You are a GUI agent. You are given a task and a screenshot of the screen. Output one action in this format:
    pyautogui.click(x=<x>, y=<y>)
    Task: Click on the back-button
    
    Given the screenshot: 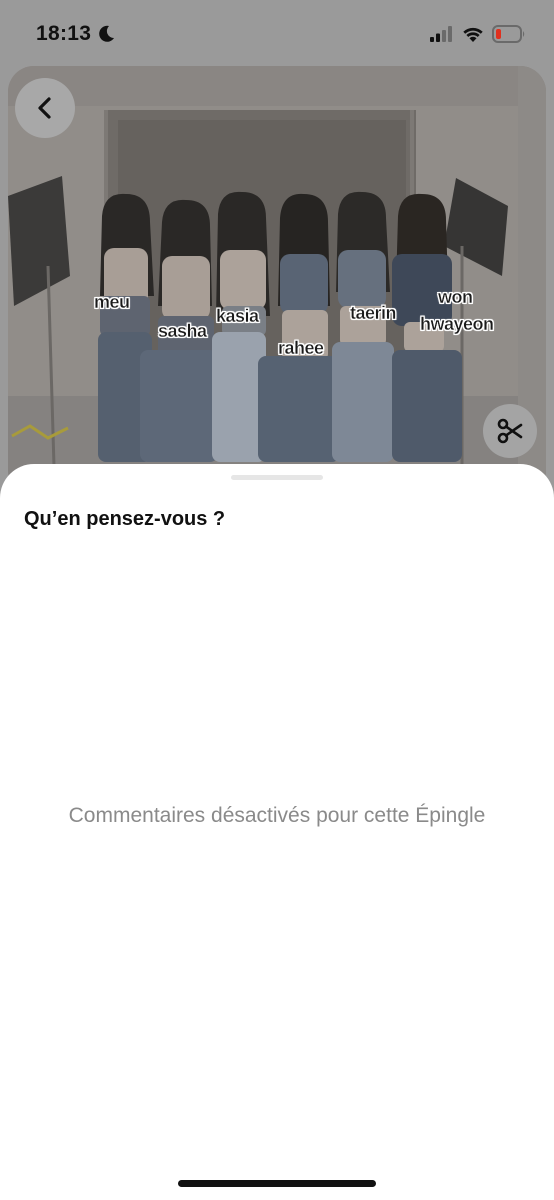 What is the action you would take?
    pyautogui.click(x=45, y=108)
    